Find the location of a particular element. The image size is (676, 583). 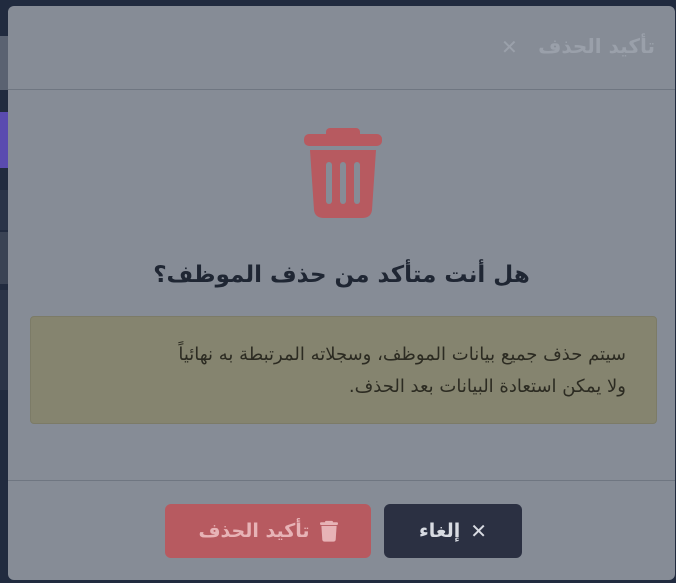

modal-header: تأكيد الحذف ✕ is located at coordinates (341, 48).